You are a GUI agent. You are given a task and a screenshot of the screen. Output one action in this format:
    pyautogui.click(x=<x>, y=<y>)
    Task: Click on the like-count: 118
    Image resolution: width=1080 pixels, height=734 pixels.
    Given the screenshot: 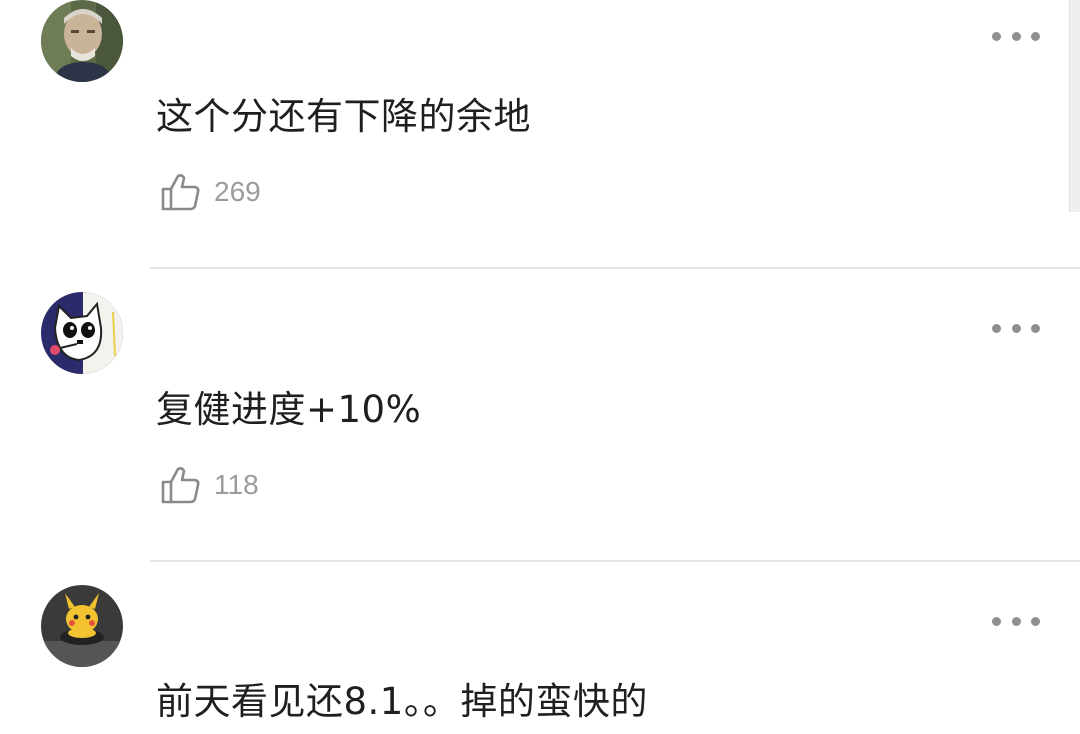 What is the action you would take?
    pyautogui.click(x=236, y=484)
    